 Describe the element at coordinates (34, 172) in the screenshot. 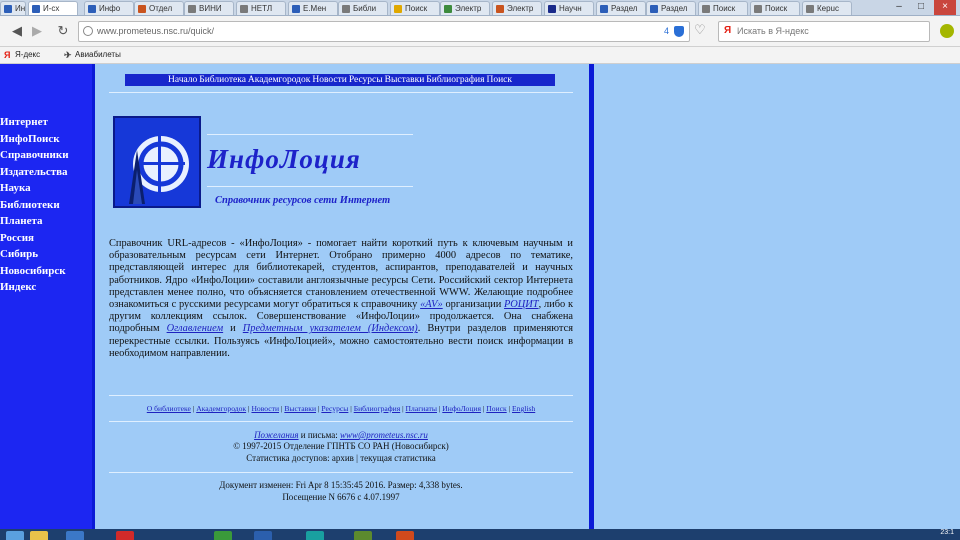

I see `sidebar-item: Издательства` at that location.